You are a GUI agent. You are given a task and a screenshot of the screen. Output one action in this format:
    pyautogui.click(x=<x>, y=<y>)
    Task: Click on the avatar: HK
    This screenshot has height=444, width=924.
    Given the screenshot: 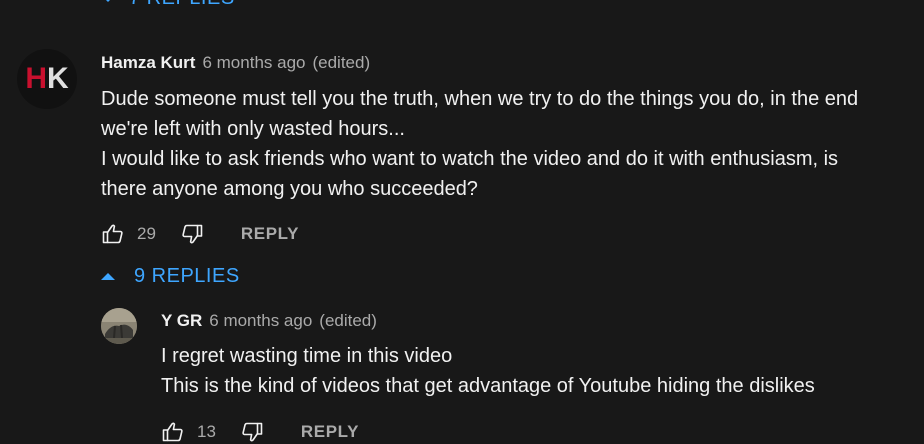 What is the action you would take?
    pyautogui.click(x=47, y=79)
    